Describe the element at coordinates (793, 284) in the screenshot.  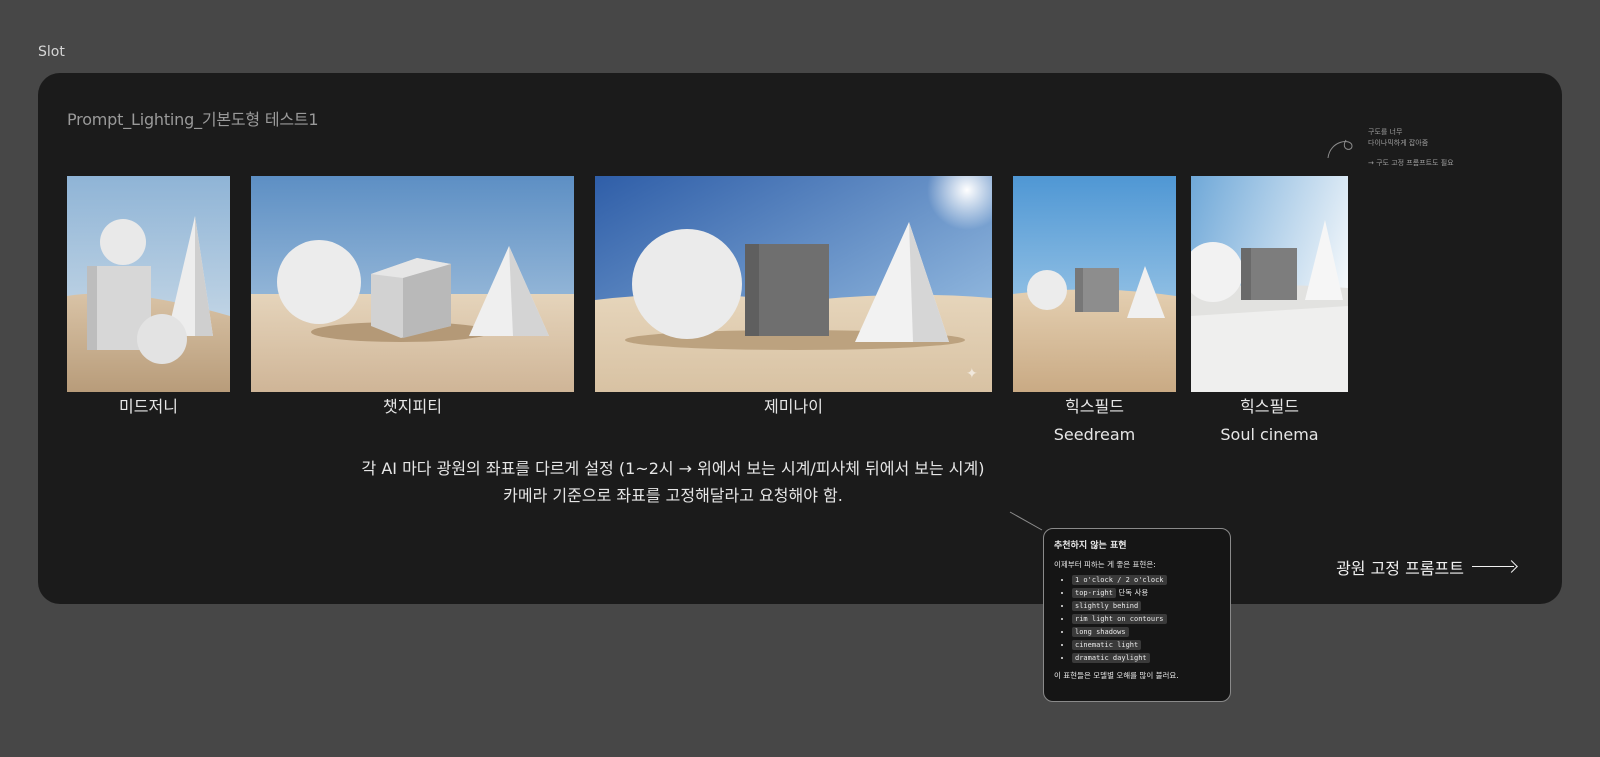
I see `gemini-image: ✦` at that location.